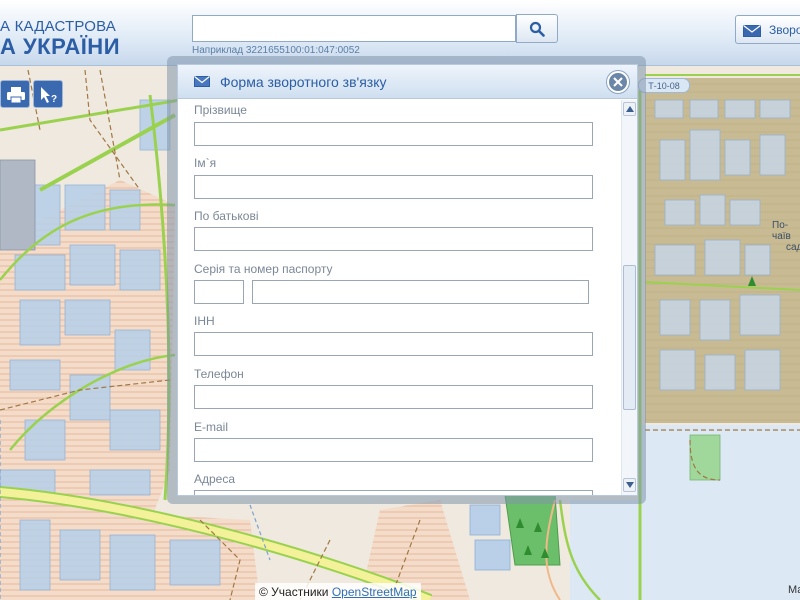 The image size is (800, 600). Describe the element at coordinates (393, 450) in the screenshot. I see `email-input` at that location.